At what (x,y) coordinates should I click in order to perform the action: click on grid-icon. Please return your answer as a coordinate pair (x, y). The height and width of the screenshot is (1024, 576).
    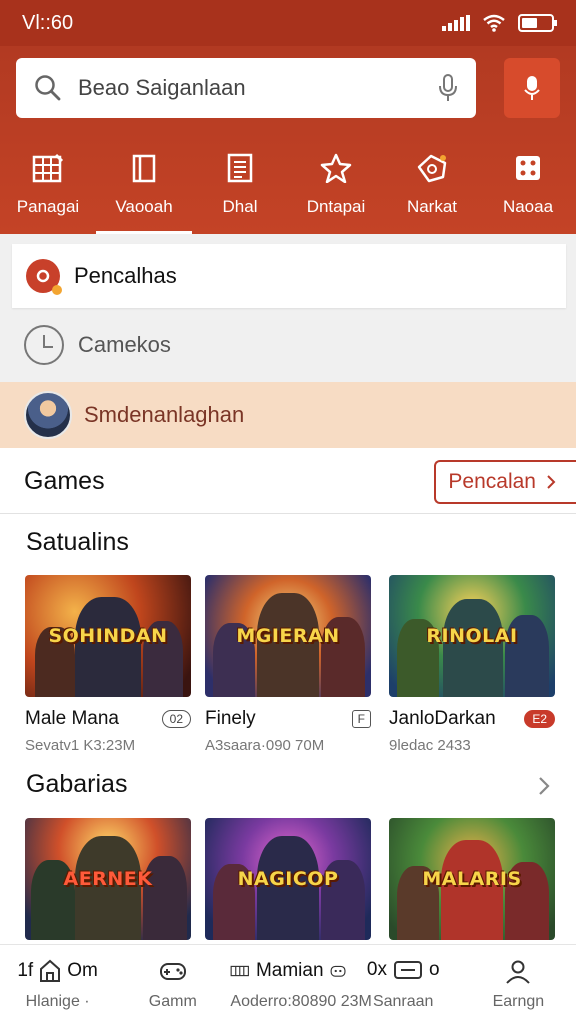
    Looking at the image, I should click on (48, 168).